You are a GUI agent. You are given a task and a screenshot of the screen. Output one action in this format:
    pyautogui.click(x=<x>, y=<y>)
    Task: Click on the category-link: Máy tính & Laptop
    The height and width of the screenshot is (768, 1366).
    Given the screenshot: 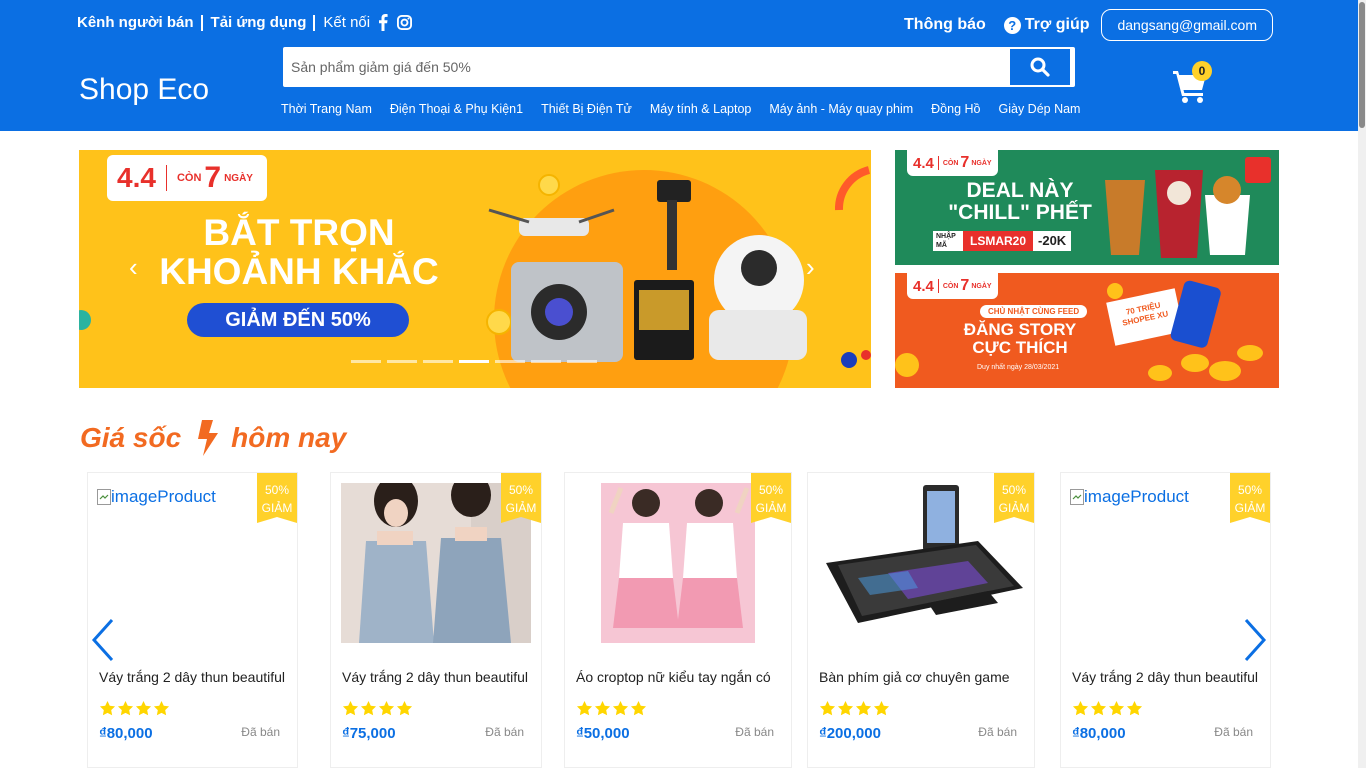 What is the action you would take?
    pyautogui.click(x=700, y=109)
    